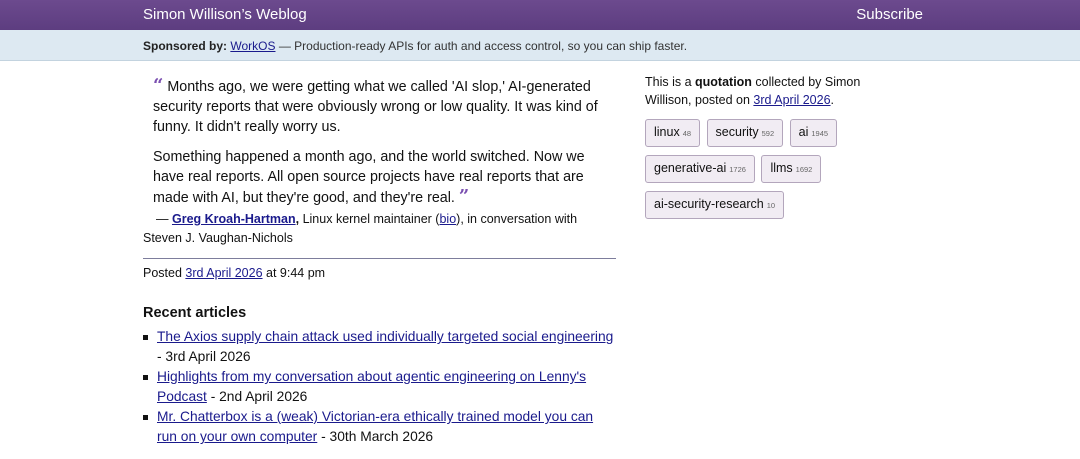 The height and width of the screenshot is (459, 1080). I want to click on bio-link: bio, so click(447, 219).